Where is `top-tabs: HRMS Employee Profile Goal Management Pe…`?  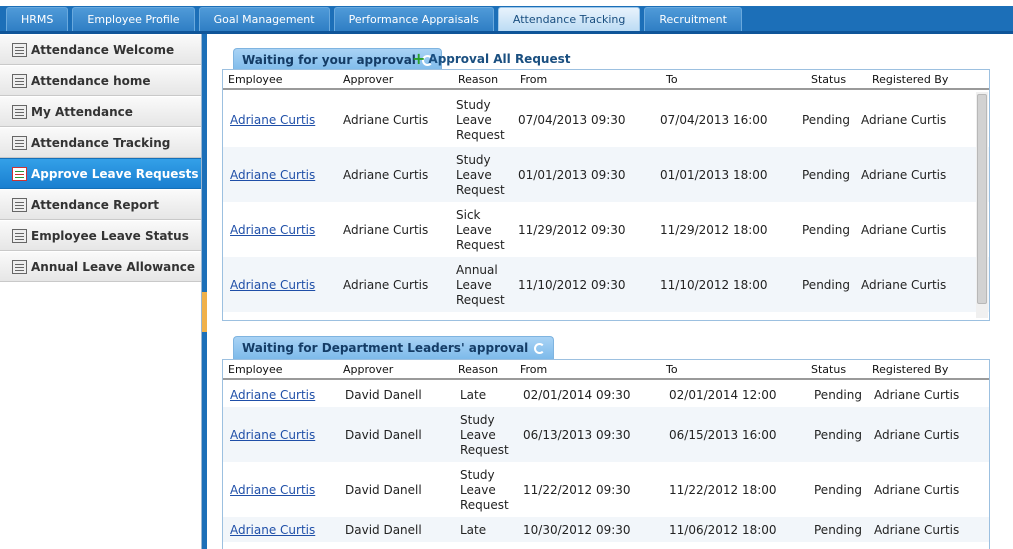 top-tabs: HRMS Employee Profile Goal Management Pe… is located at coordinates (374, 19).